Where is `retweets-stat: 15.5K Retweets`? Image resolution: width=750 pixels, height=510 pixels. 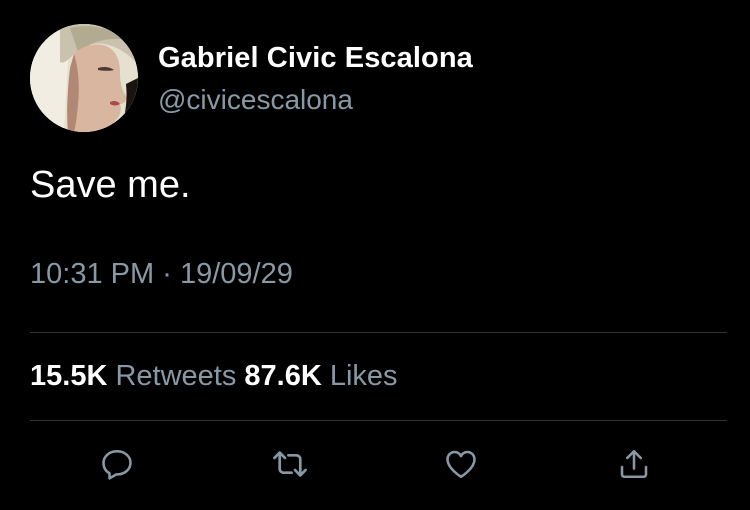
retweets-stat: 15.5K Retweets is located at coordinates (133, 376).